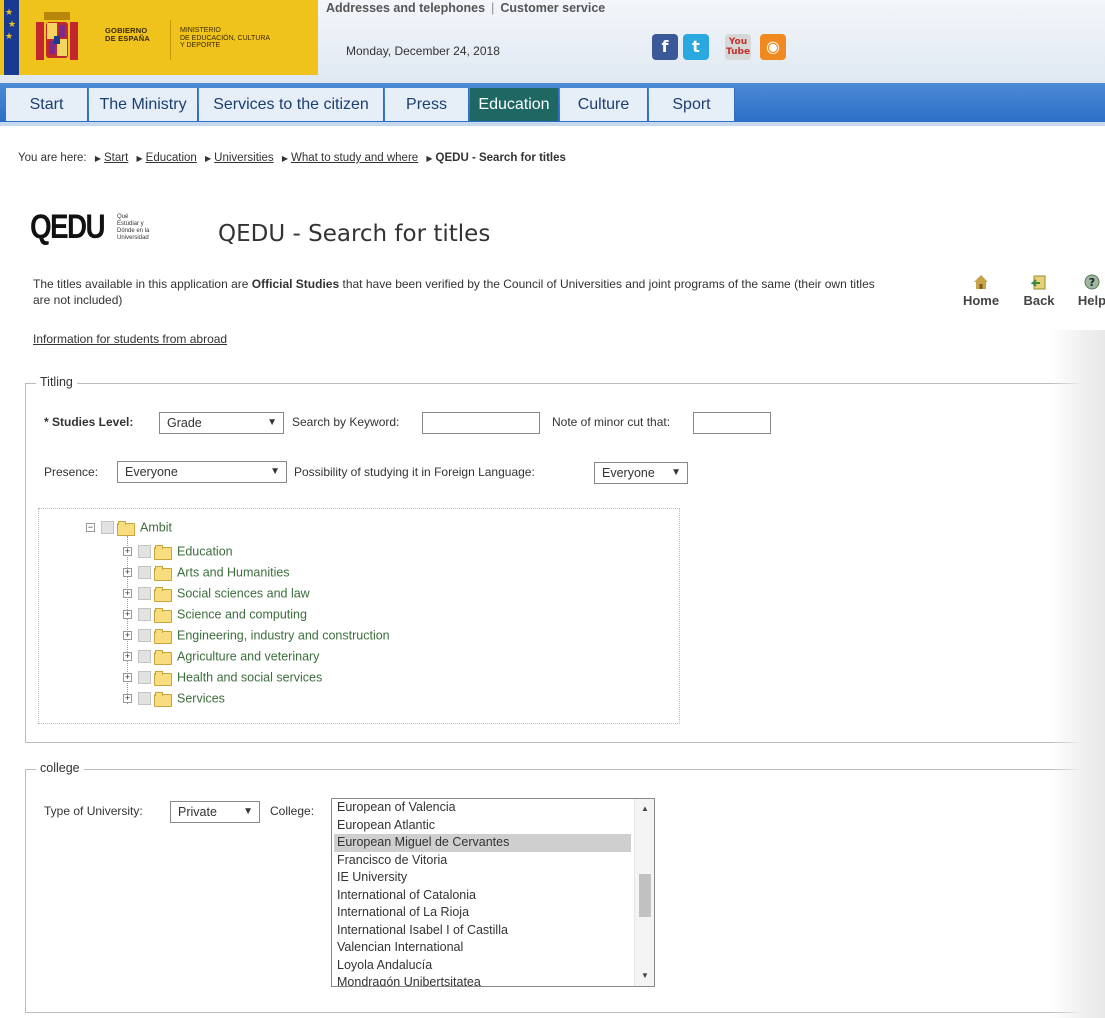  What do you see at coordinates (396, 808) in the screenshot?
I see `college-option: European of Valencia` at bounding box center [396, 808].